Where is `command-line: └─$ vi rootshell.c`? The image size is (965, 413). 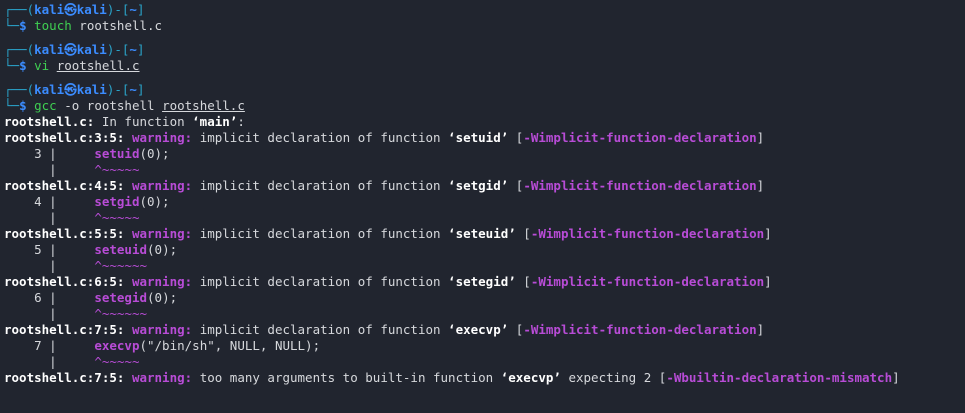 command-line: └─$ vi rootshell.c is located at coordinates (72, 65).